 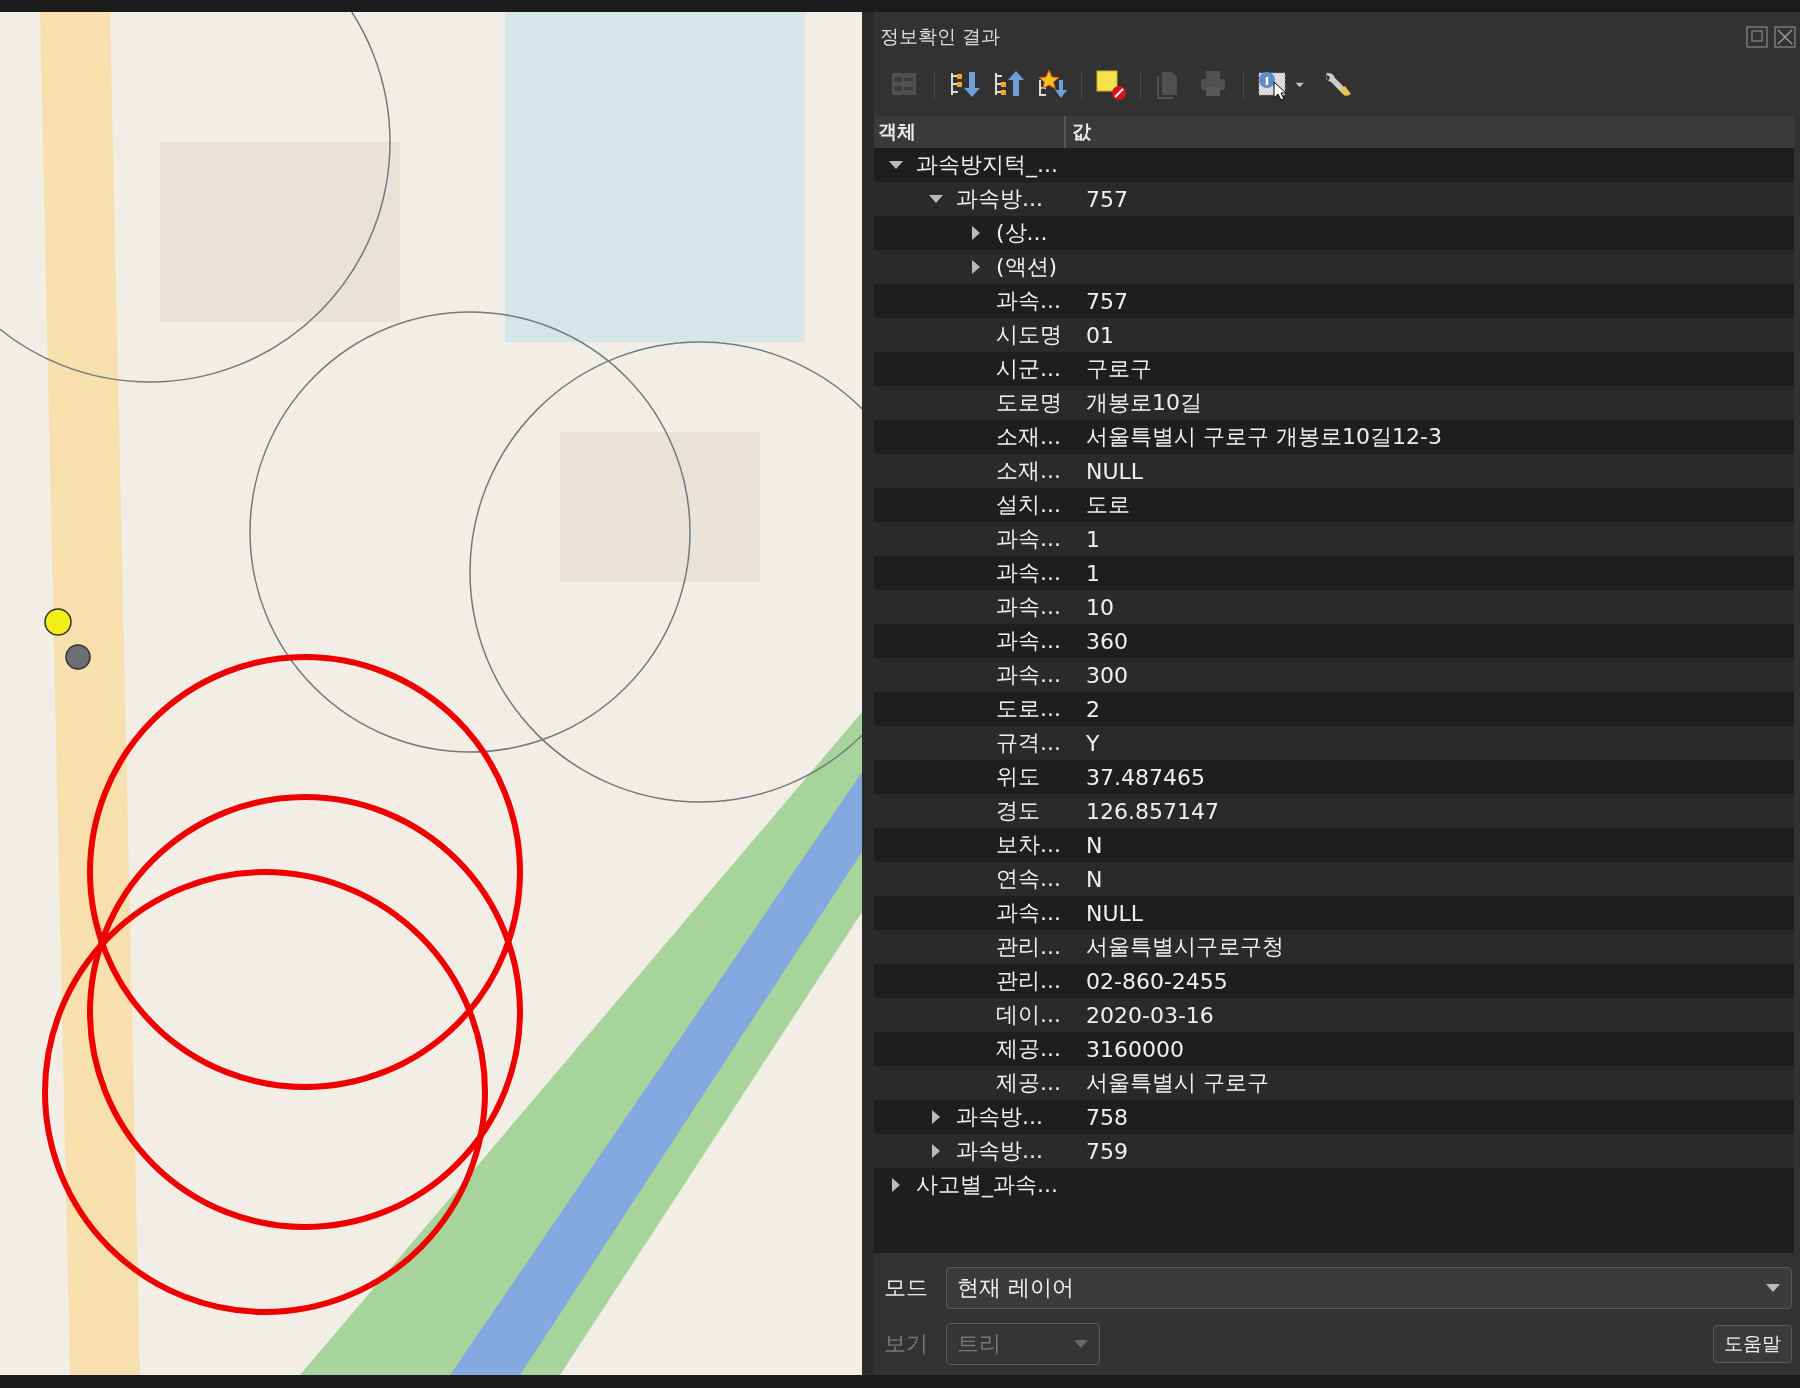 What do you see at coordinates (1152, 811) in the screenshot?
I see `attribute-value: 126.857147` at bounding box center [1152, 811].